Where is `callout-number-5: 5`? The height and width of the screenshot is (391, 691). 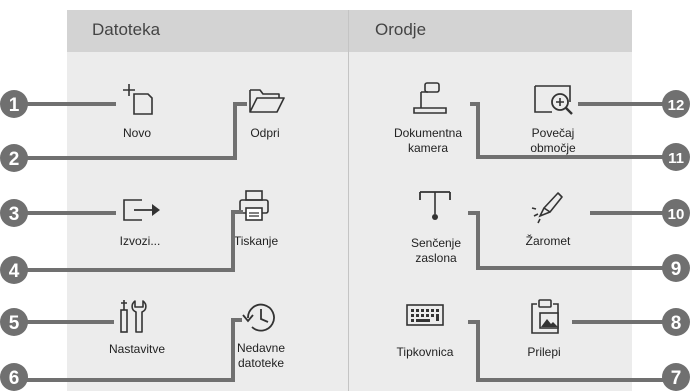 callout-number-5: 5 is located at coordinates (14, 323).